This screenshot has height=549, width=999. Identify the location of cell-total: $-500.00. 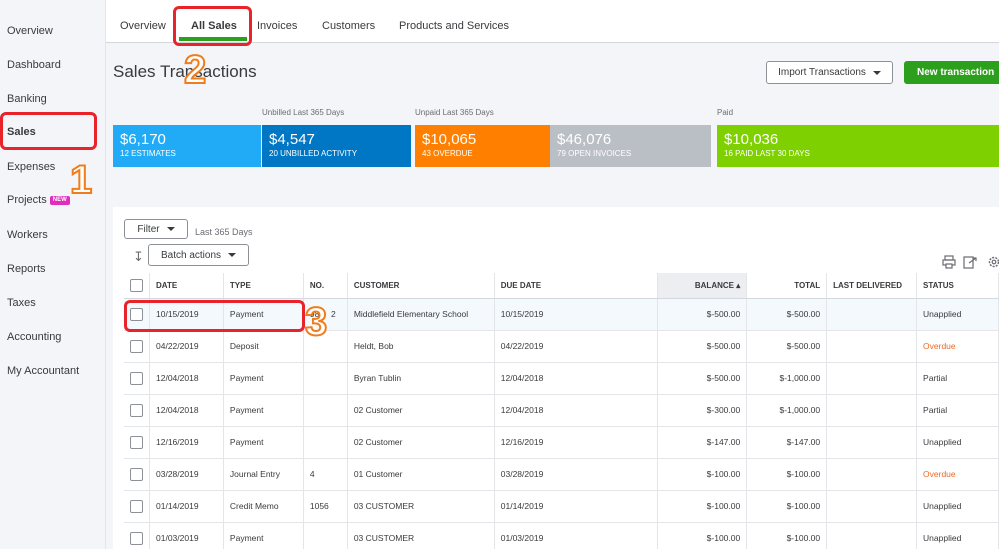
(787, 346).